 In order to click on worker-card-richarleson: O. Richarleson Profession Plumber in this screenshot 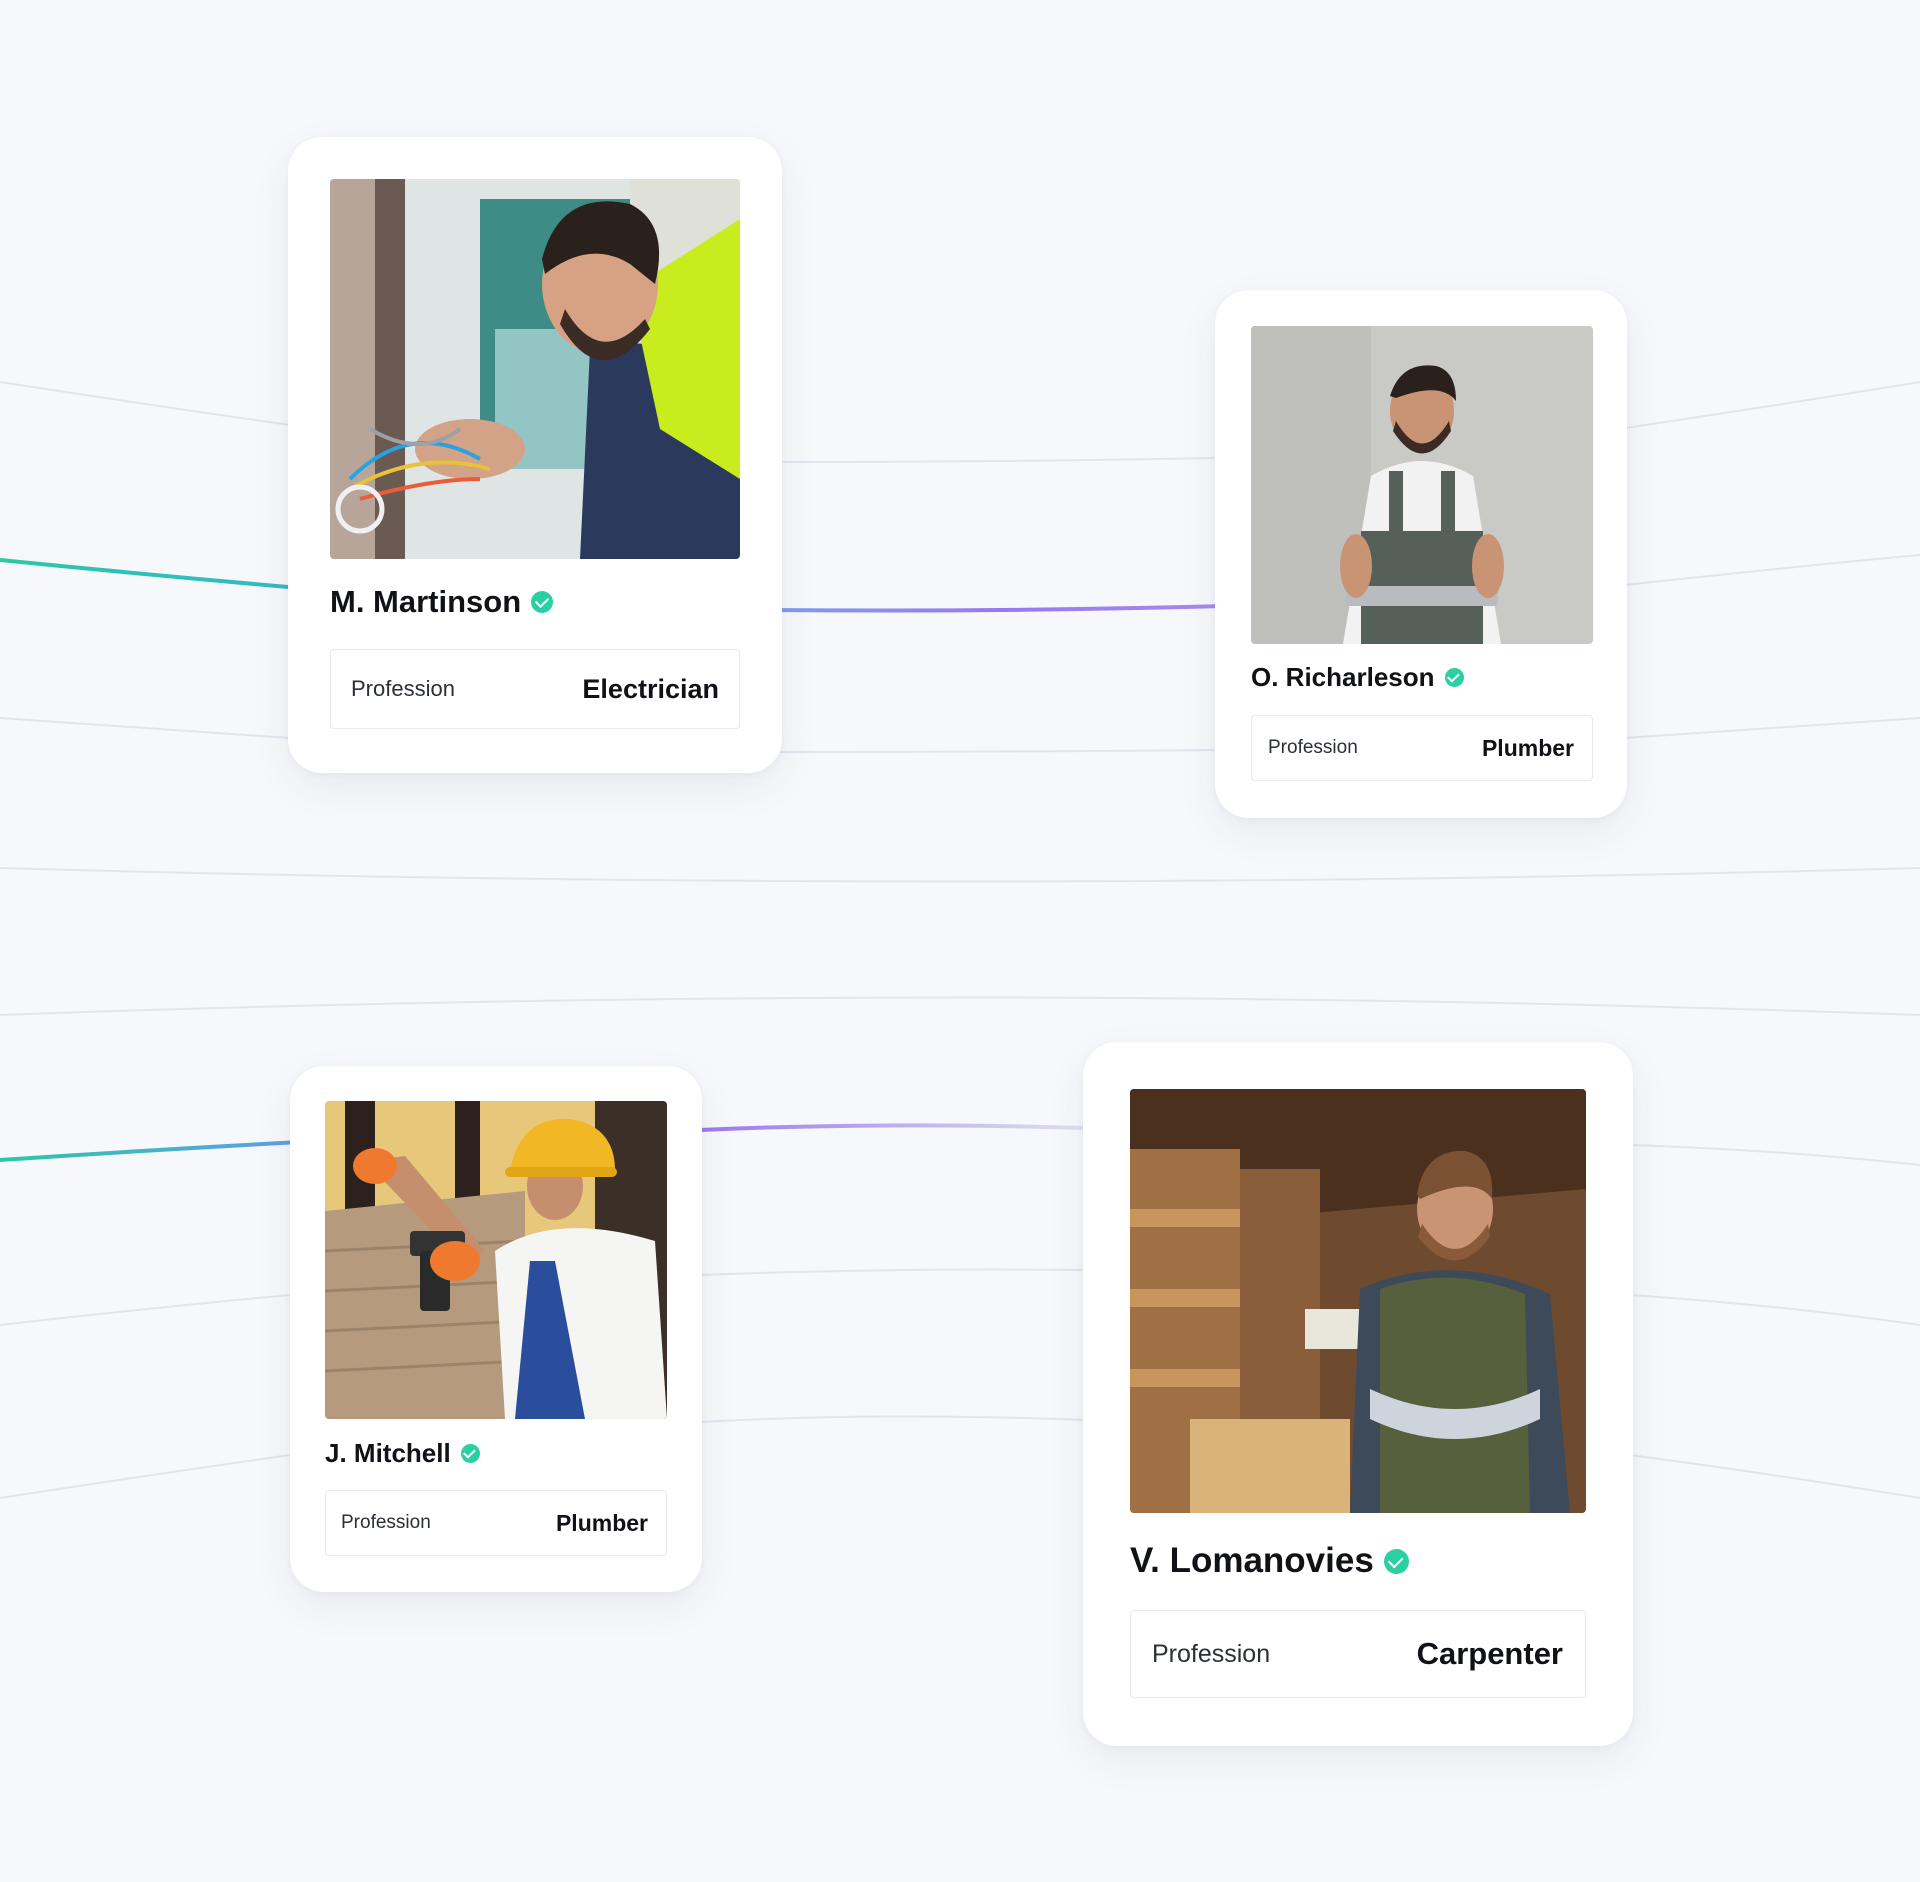, I will do `click(1421, 554)`.